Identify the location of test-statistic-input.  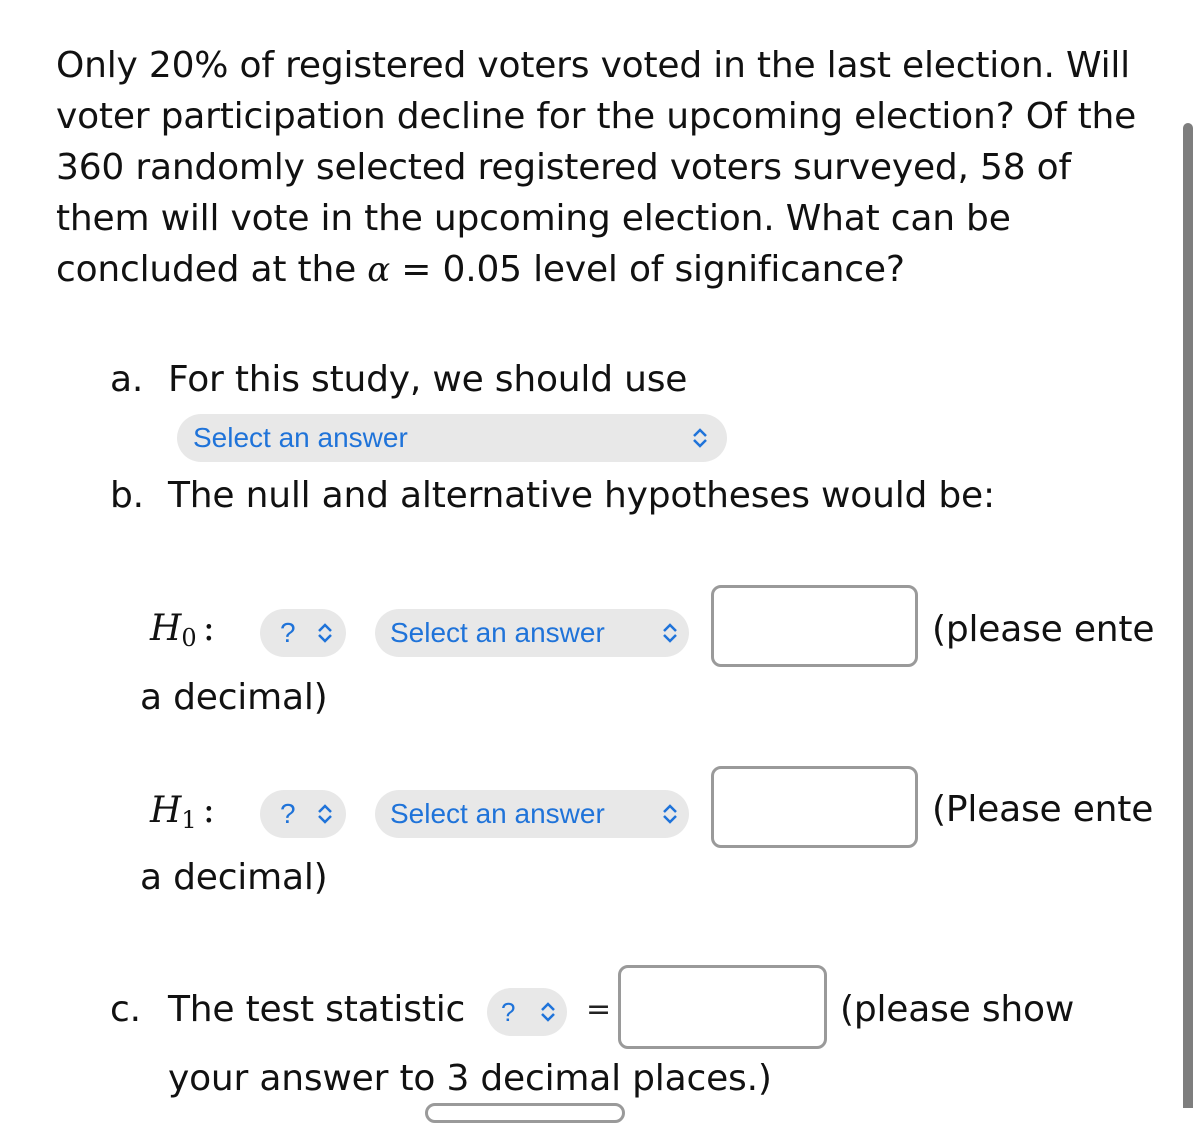
(722, 1007).